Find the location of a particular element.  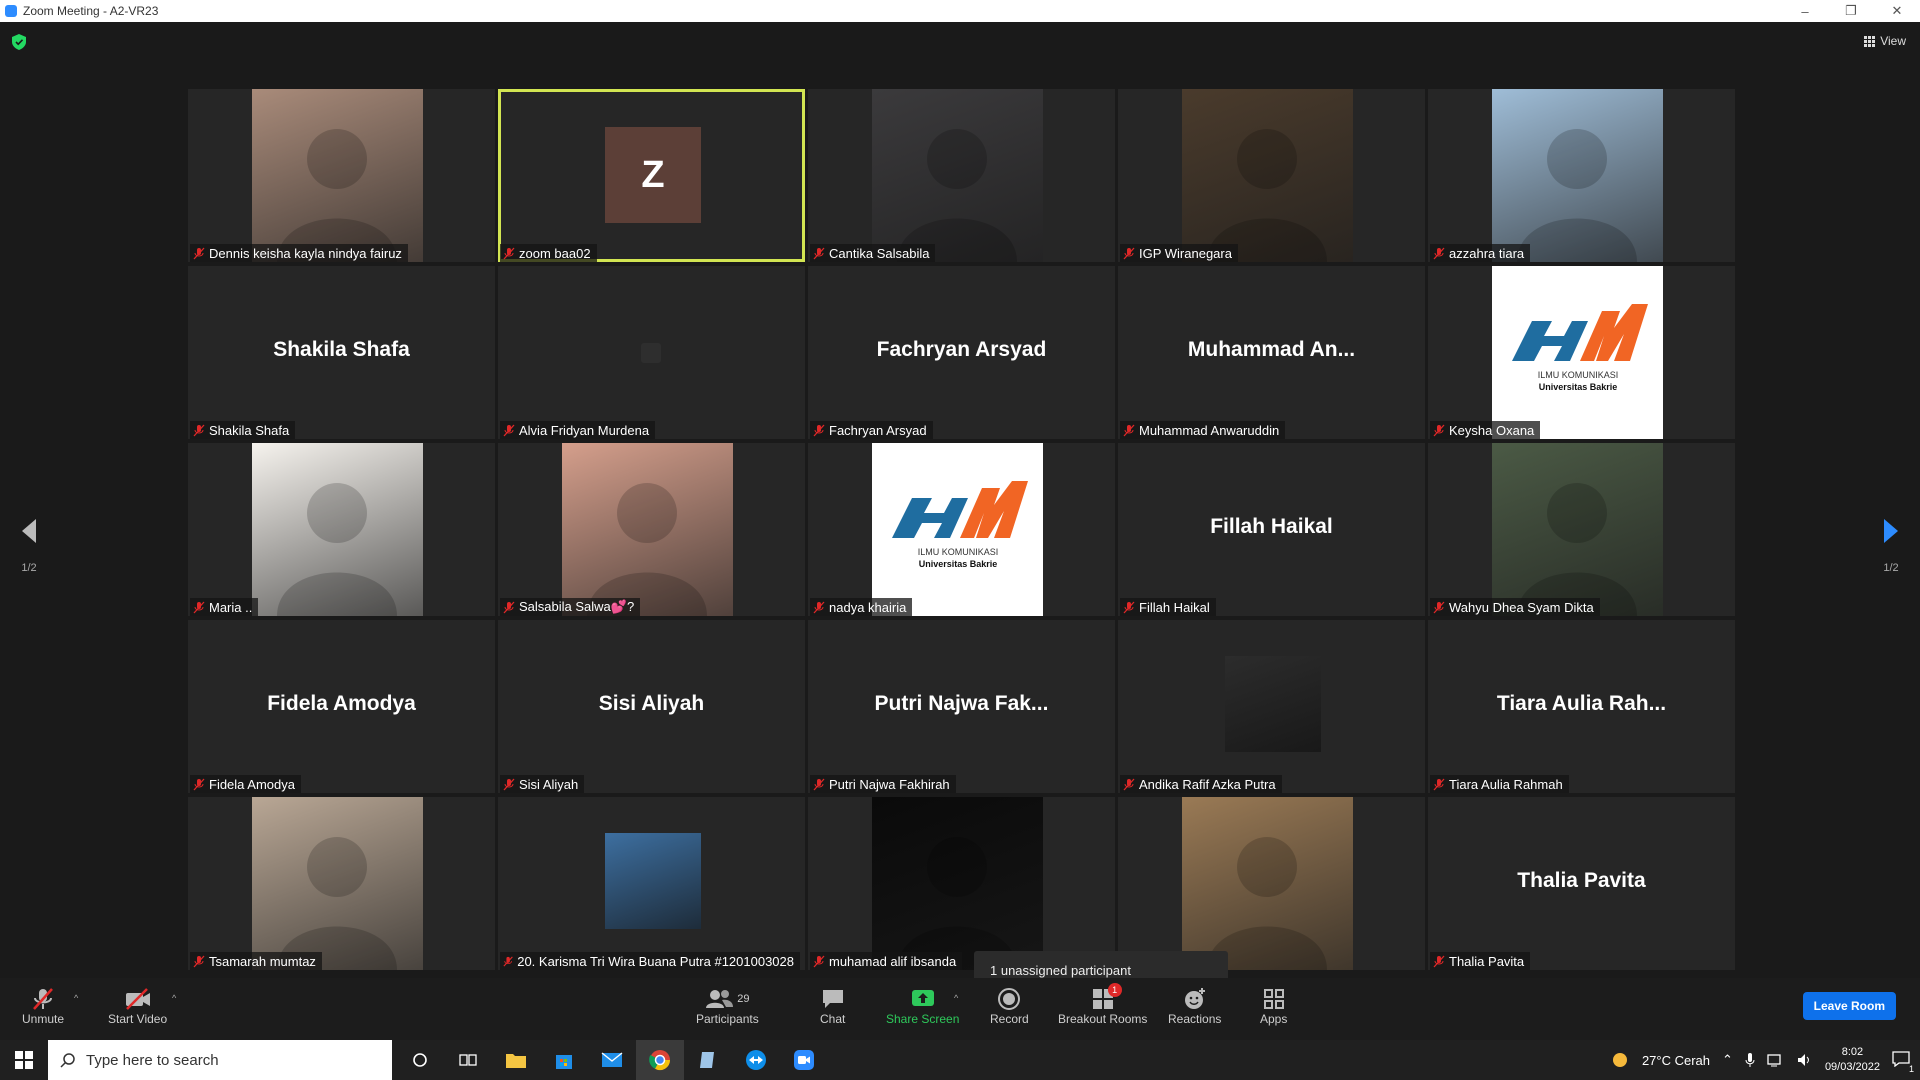

participant-tile: muhamad alif ibsanda is located at coordinates (961, 883).